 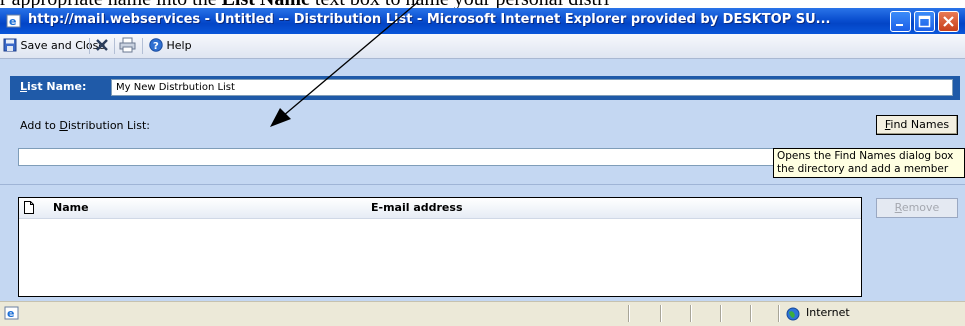 I want to click on help-button: ? Help, so click(x=170, y=46).